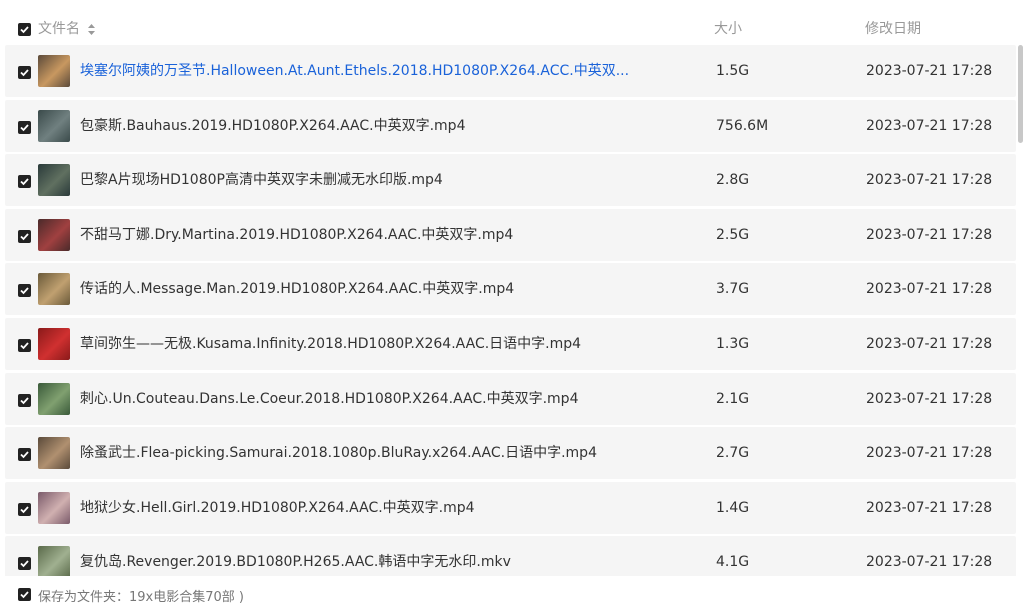 This screenshot has width=1024, height=605. Describe the element at coordinates (1020, 310) in the screenshot. I see `scrollbar` at that location.